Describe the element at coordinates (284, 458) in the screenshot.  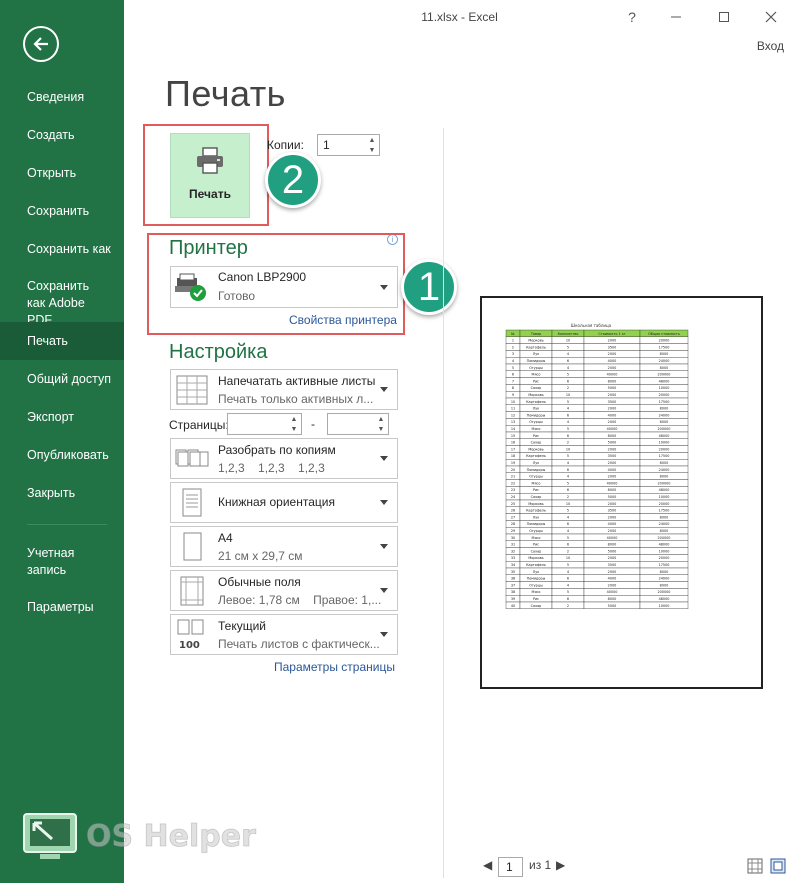
I see `collate-dropdown: Разобрать по копиям 1,2,3 1,2,3 1,2,3` at that location.